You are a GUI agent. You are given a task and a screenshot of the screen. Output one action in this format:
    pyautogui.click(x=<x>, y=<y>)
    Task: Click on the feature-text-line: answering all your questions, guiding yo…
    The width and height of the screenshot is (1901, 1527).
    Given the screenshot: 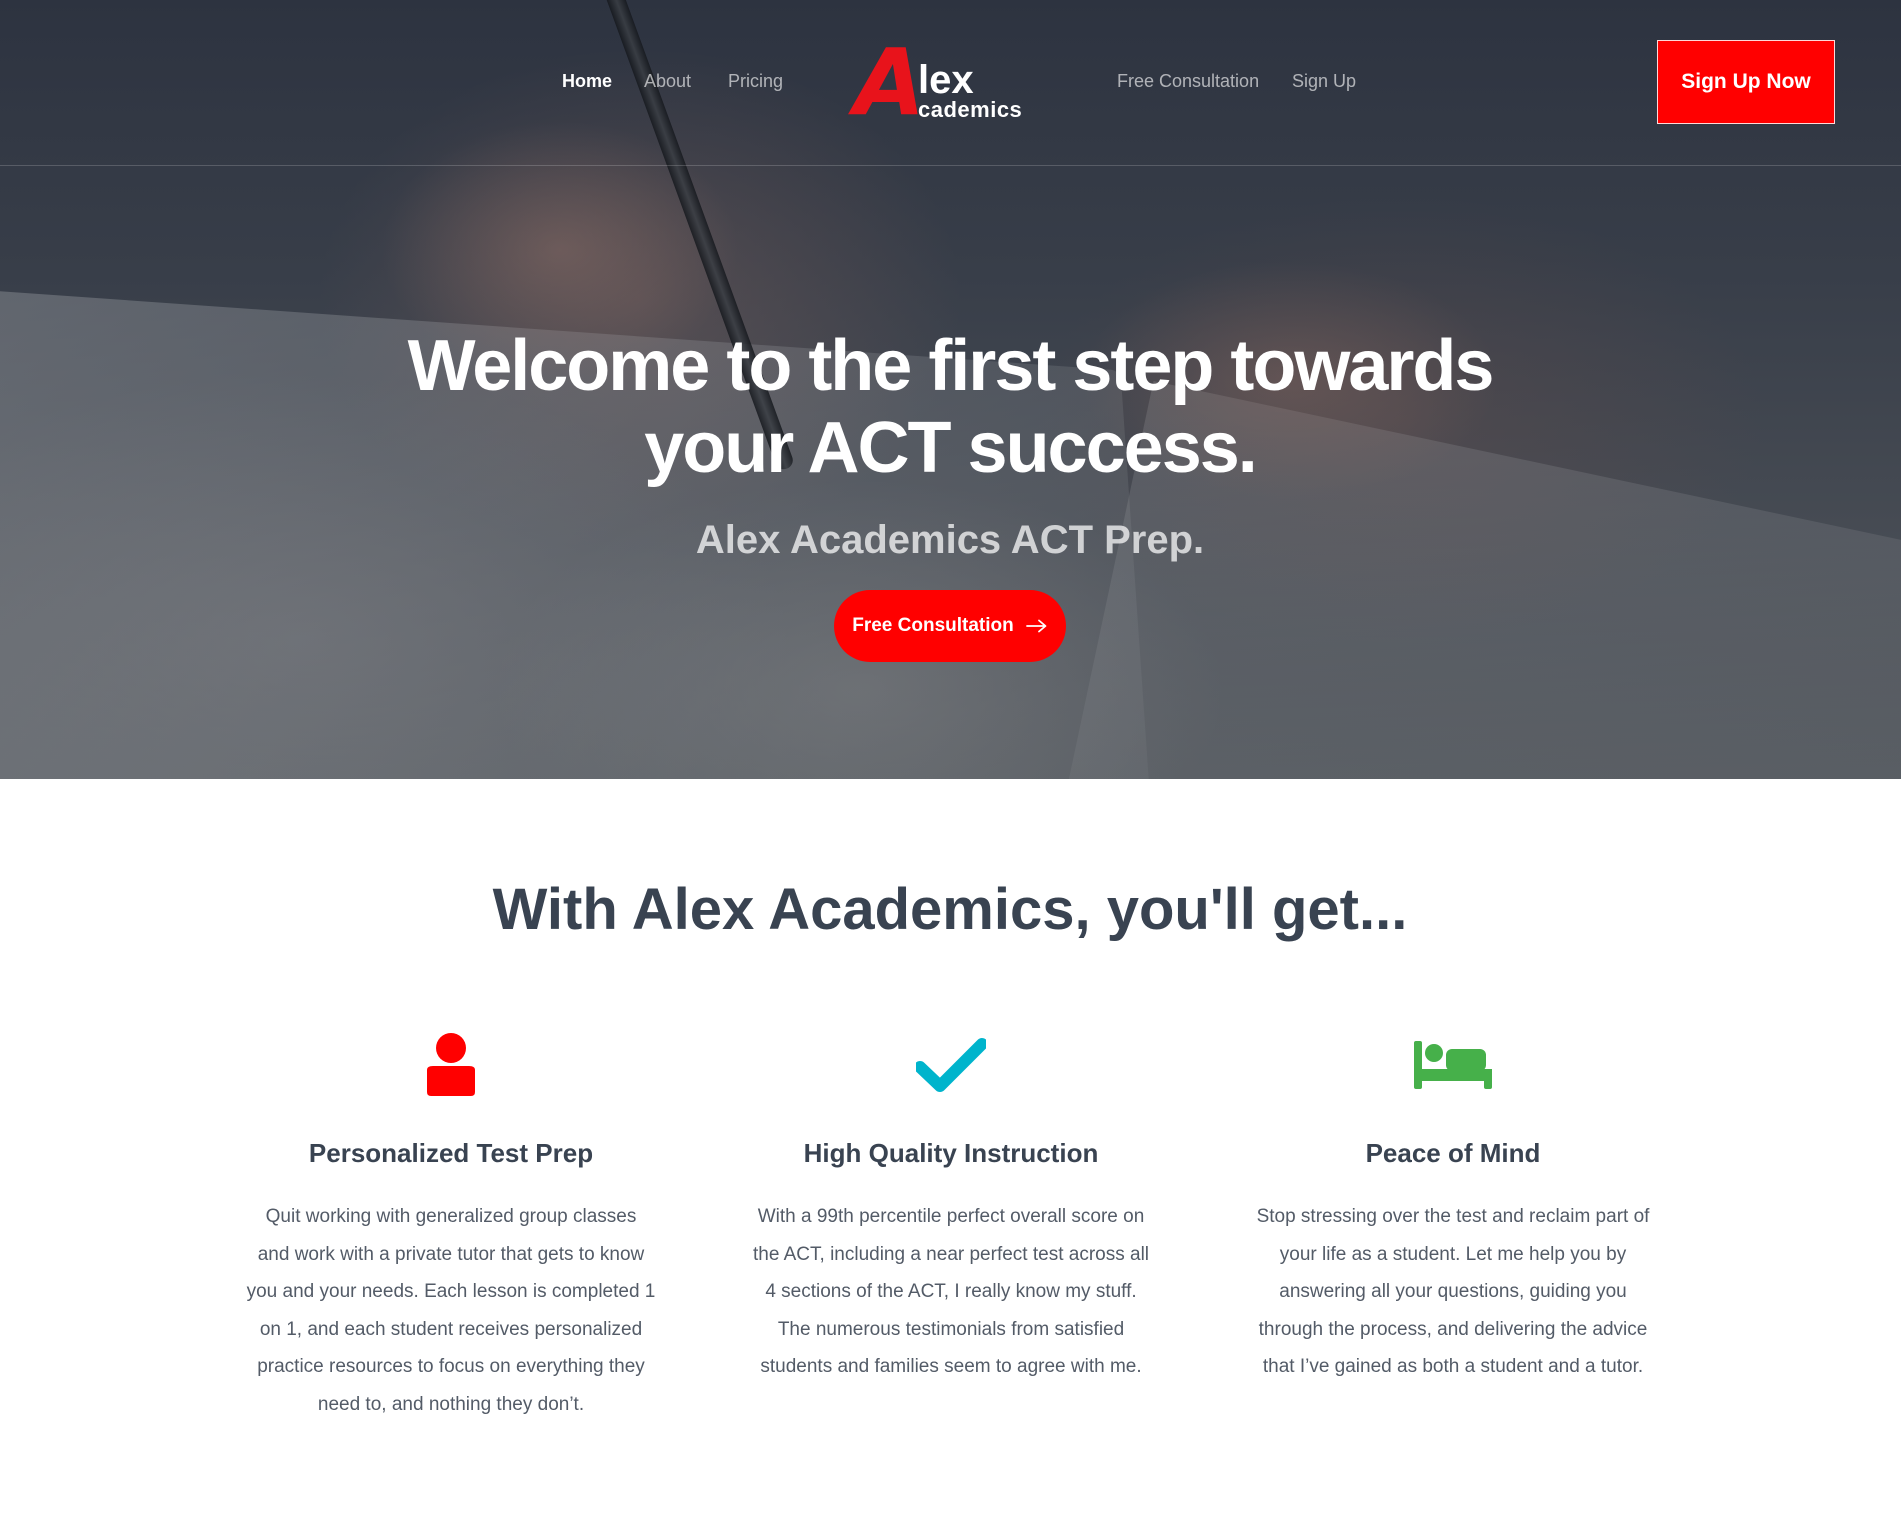 What is the action you would take?
    pyautogui.click(x=1453, y=1291)
    